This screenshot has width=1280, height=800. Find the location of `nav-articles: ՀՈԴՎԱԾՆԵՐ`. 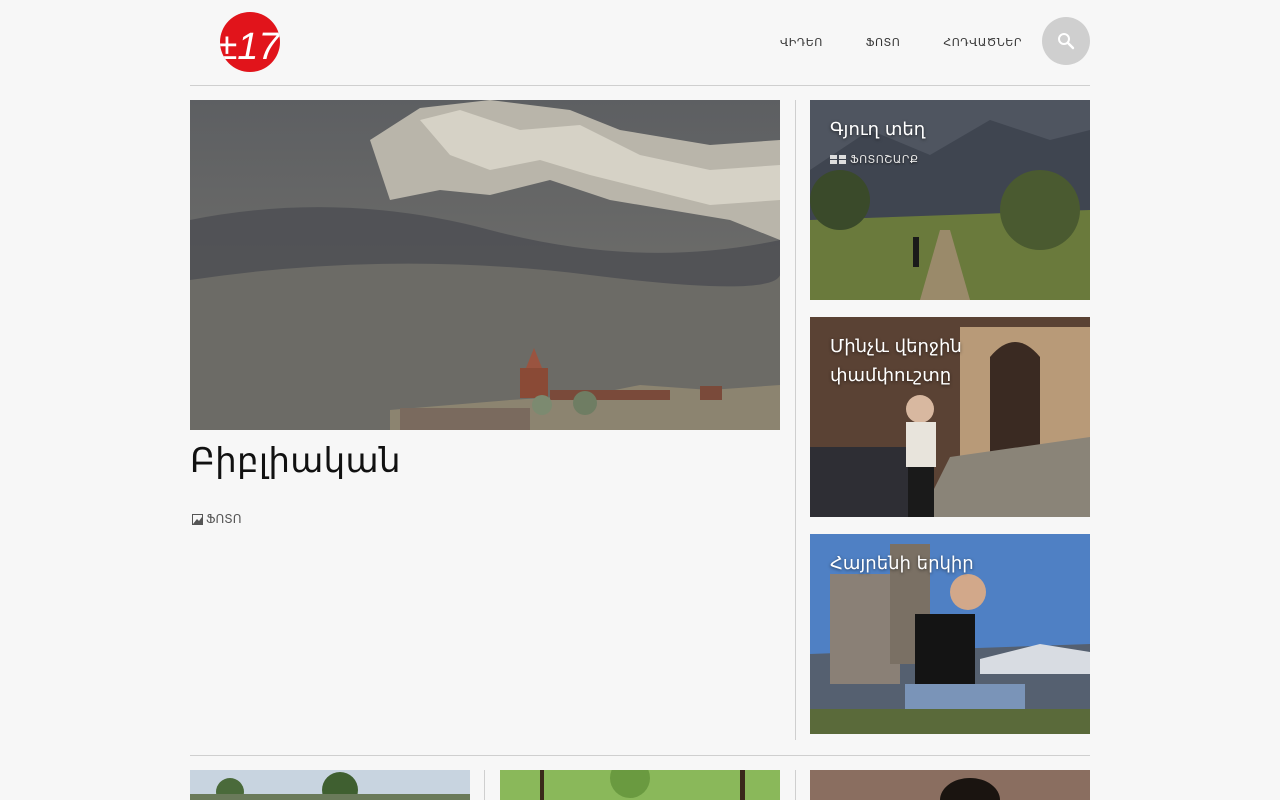

nav-articles: ՀՈԴՎԱԾՆԵՐ is located at coordinates (982, 42).